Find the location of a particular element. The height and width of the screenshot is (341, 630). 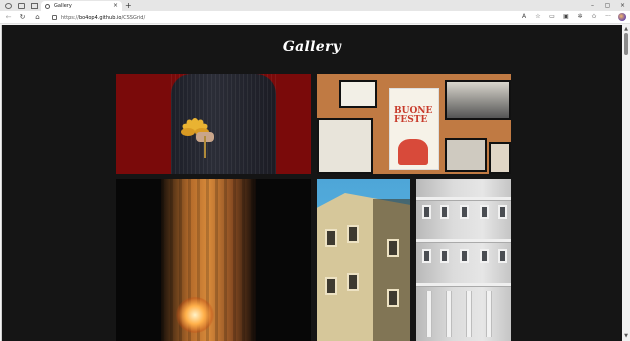

tab-title: Gallery is located at coordinates (63, 6).